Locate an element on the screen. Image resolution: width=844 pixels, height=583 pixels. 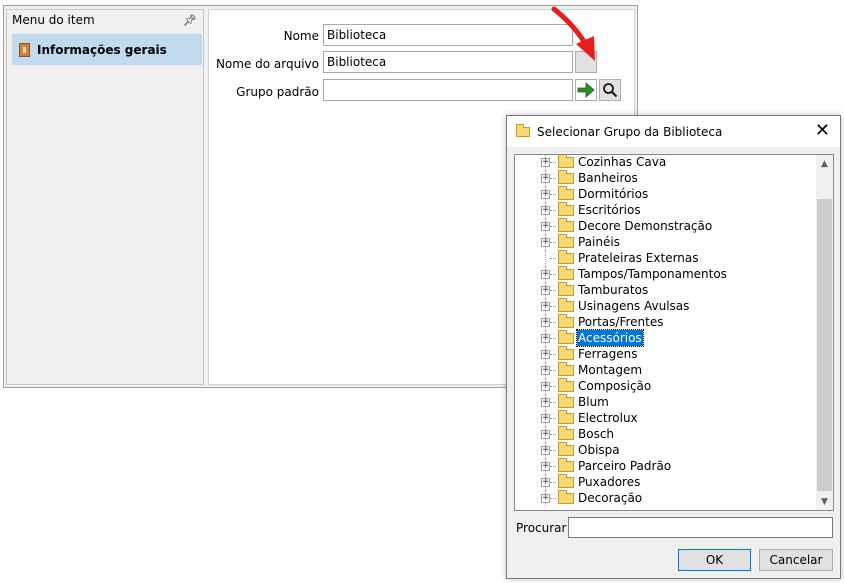
tree-item: + Tampos/Tamponamentos is located at coordinates (665, 274).